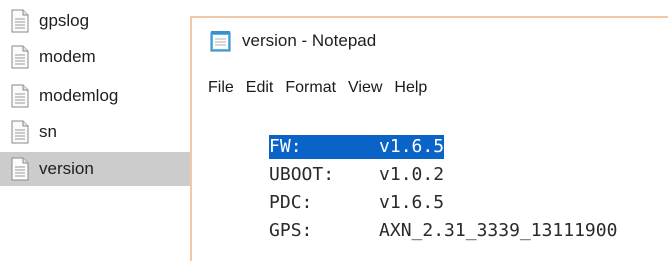  What do you see at coordinates (436, 159) in the screenshot?
I see `text-line-uboot: UBOOT: v1.0.2` at bounding box center [436, 159].